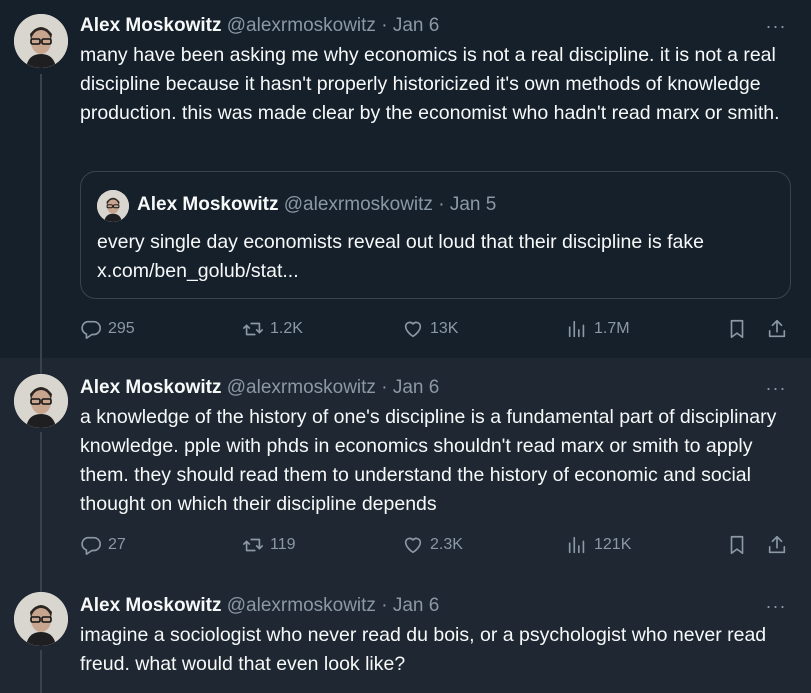 The width and height of the screenshot is (811, 693). I want to click on repost-count: 1.2K, so click(286, 328).